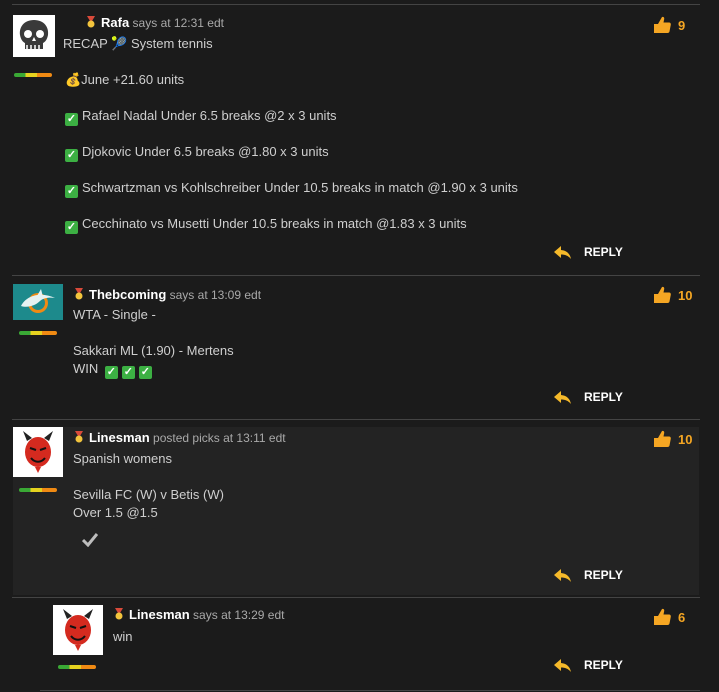  I want to click on check-icon, so click(90, 541).